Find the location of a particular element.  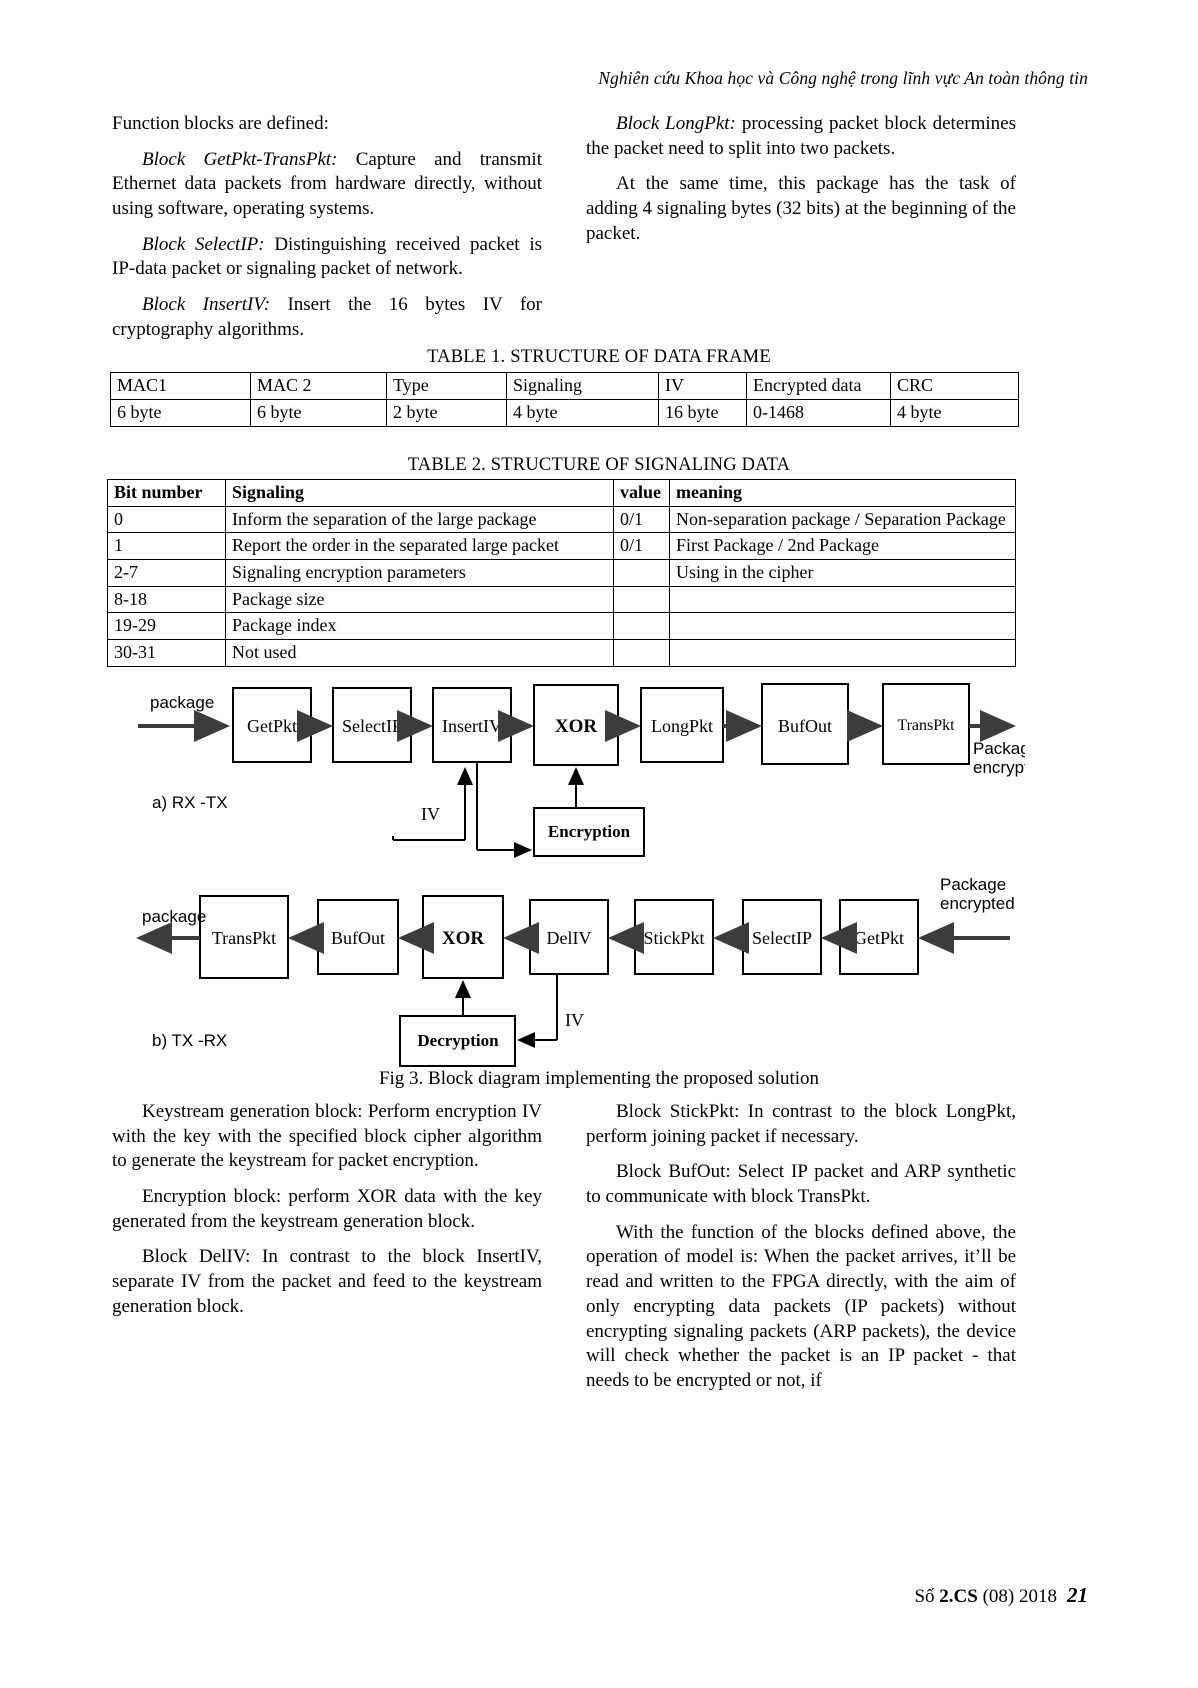

table-cell: Signaling encryption parameters is located at coordinates (419, 573).